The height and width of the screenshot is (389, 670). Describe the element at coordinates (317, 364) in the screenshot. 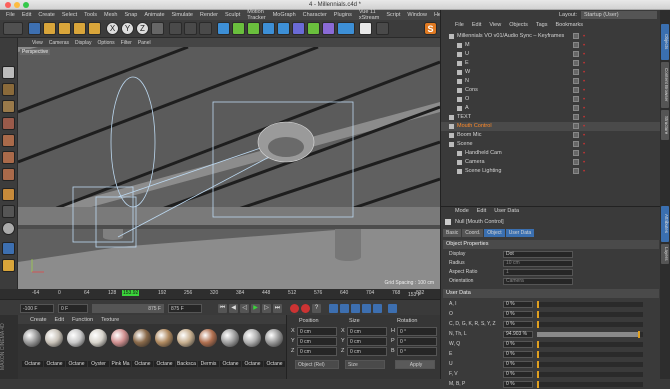

I see `coordinate-mode-select: Object (Rel)` at that location.